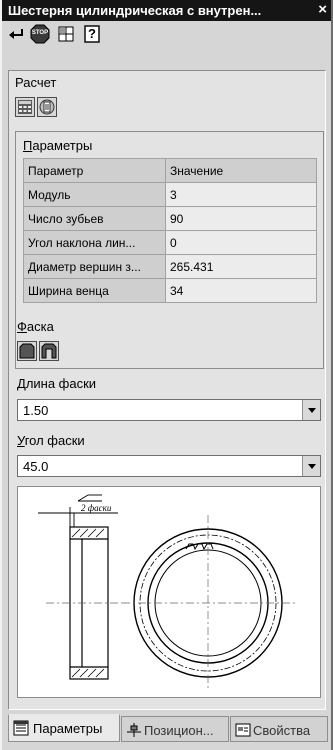 The width and height of the screenshot is (333, 750). I want to click on properties-icon, so click(243, 730).